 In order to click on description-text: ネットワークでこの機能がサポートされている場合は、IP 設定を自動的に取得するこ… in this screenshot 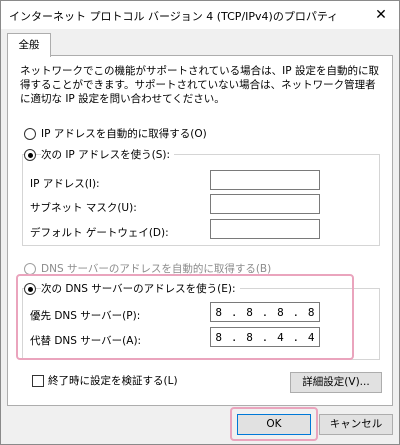, I will do `click(199, 85)`.